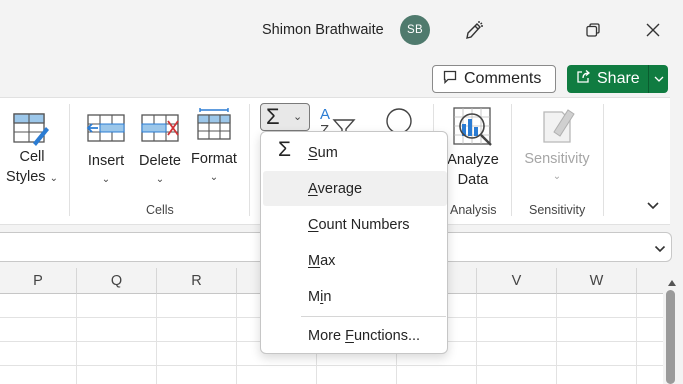 This screenshot has width=683, height=384. I want to click on insert-label: Insert, so click(106, 161).